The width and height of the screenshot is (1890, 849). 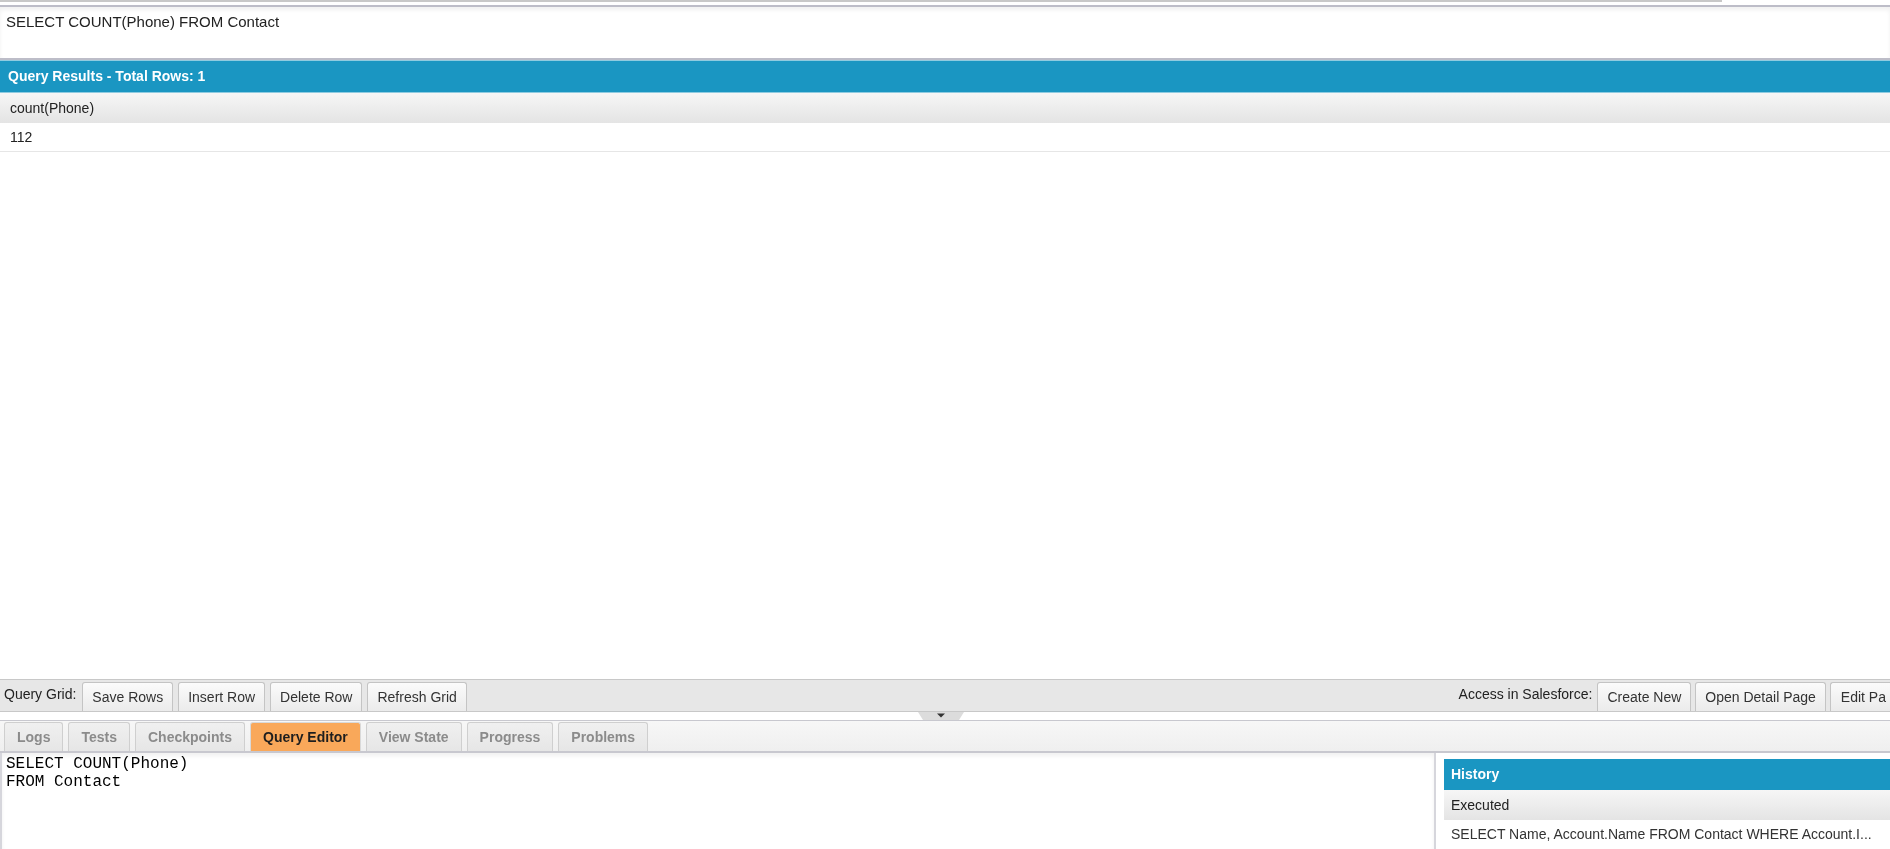 I want to click on column-header: Executed, so click(x=1667, y=805).